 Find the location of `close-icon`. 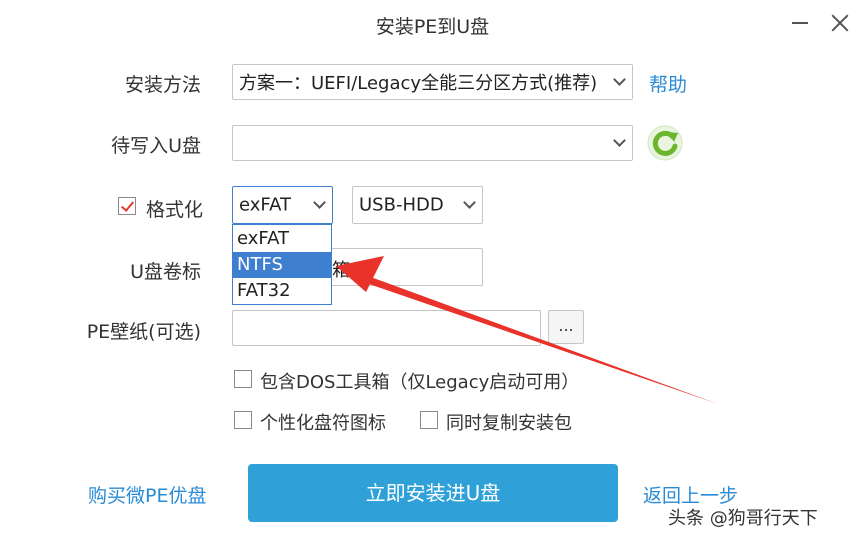

close-icon is located at coordinates (840, 23).